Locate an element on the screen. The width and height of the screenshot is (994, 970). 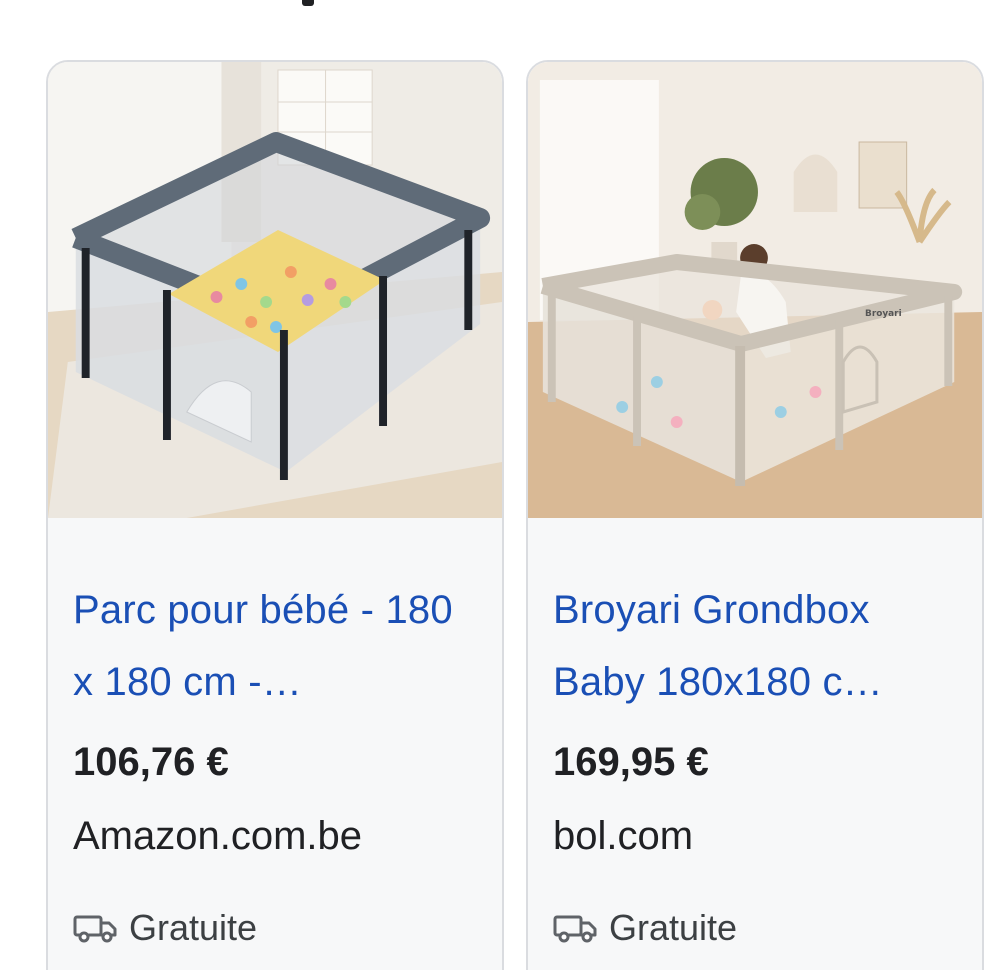
product-price: 169,95 € is located at coordinates (631, 762).